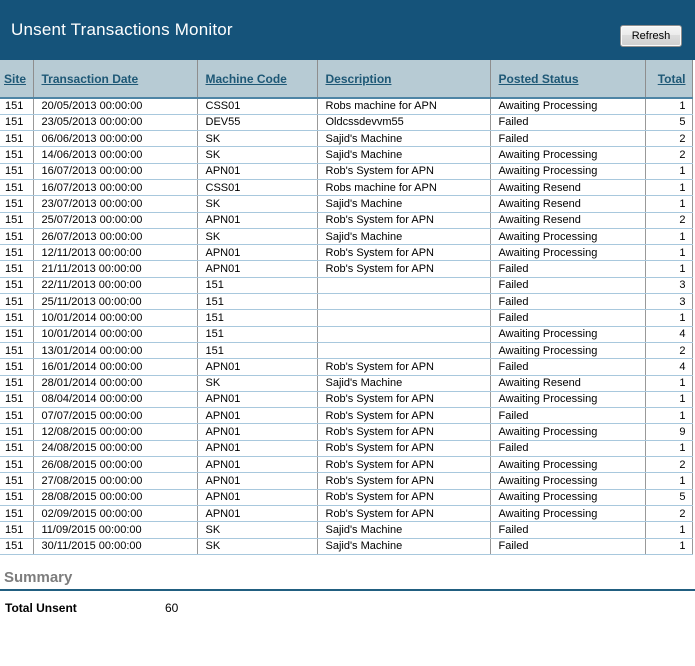 Image resolution: width=695 pixels, height=666 pixels. I want to click on table-row: 151 10/01/2014 00:00:00 151 Failed 1, so click(346, 318).